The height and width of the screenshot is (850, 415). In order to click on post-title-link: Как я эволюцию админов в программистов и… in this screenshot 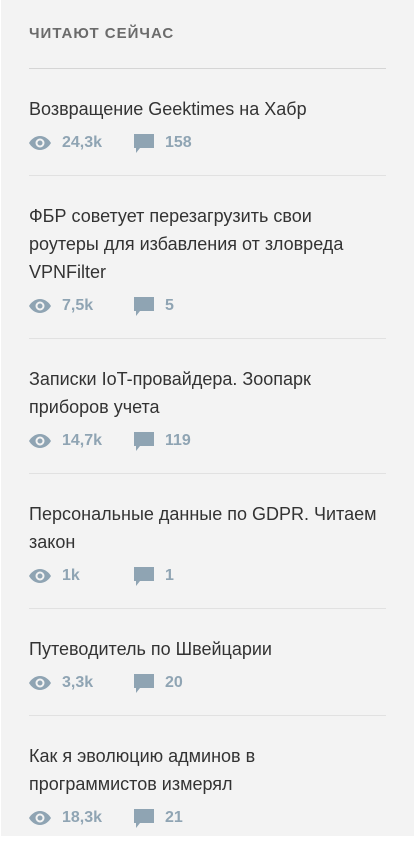, I will do `click(207, 770)`.